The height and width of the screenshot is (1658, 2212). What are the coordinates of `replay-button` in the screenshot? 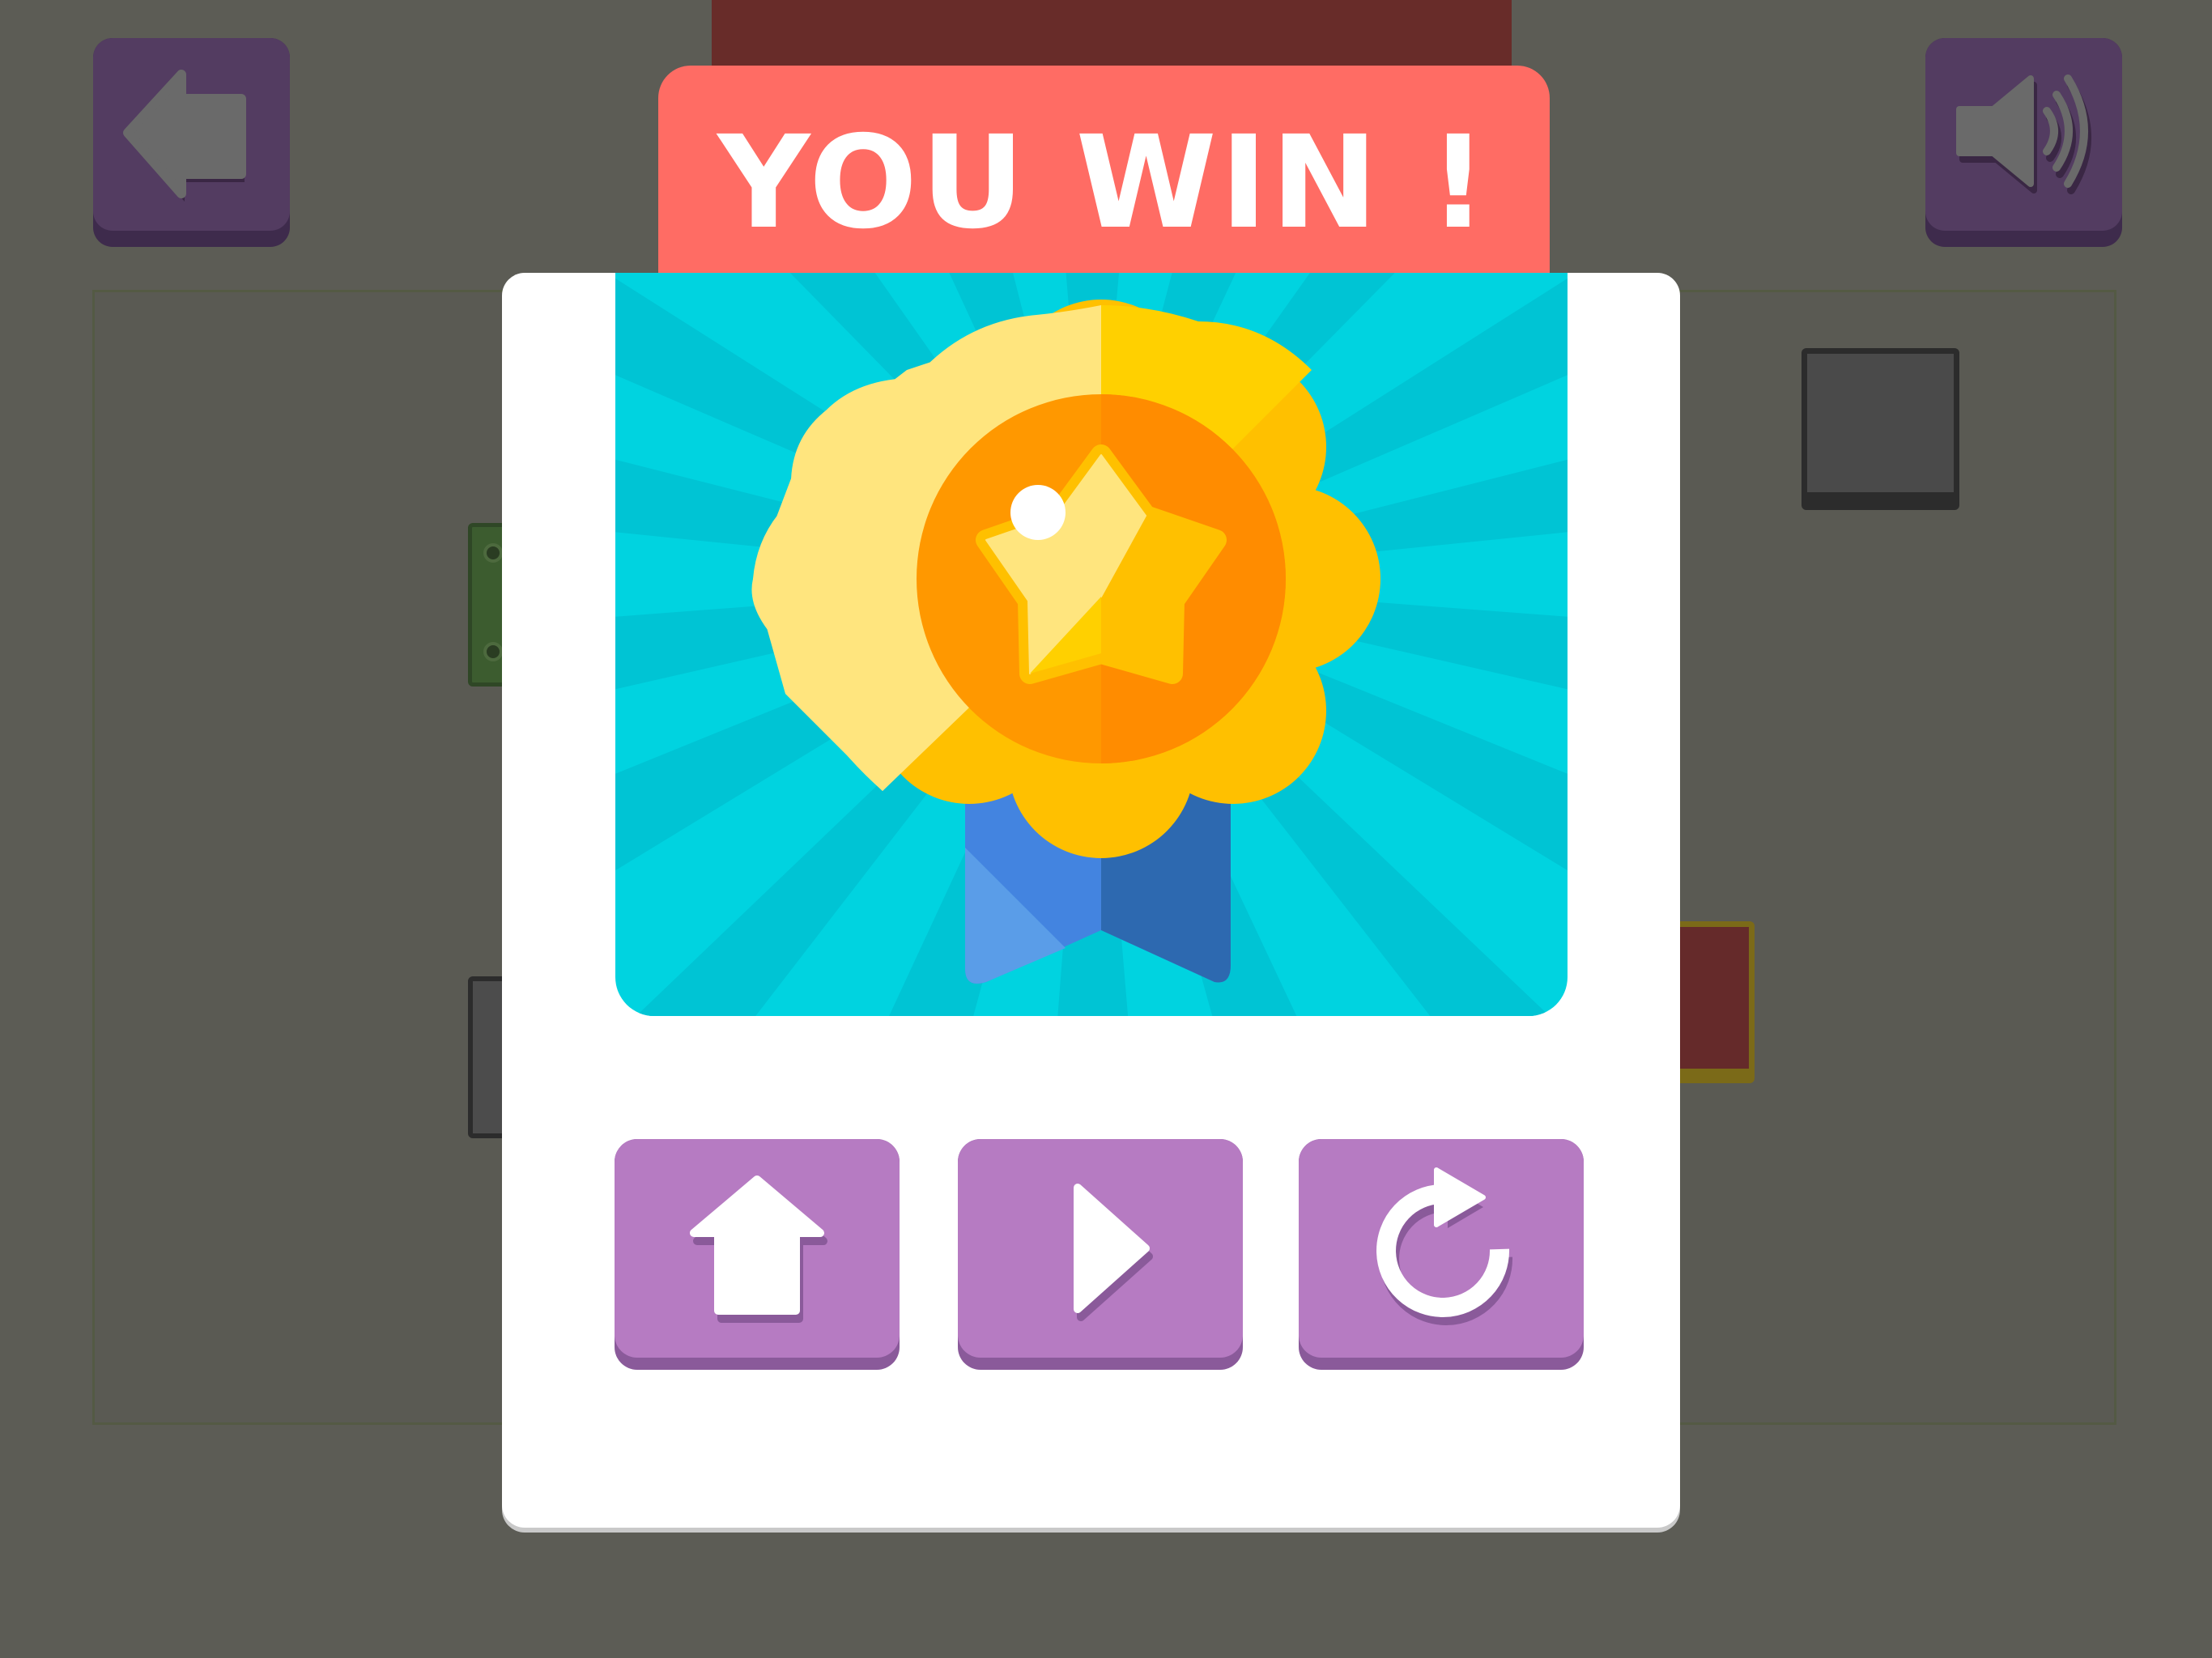 It's located at (1441, 1254).